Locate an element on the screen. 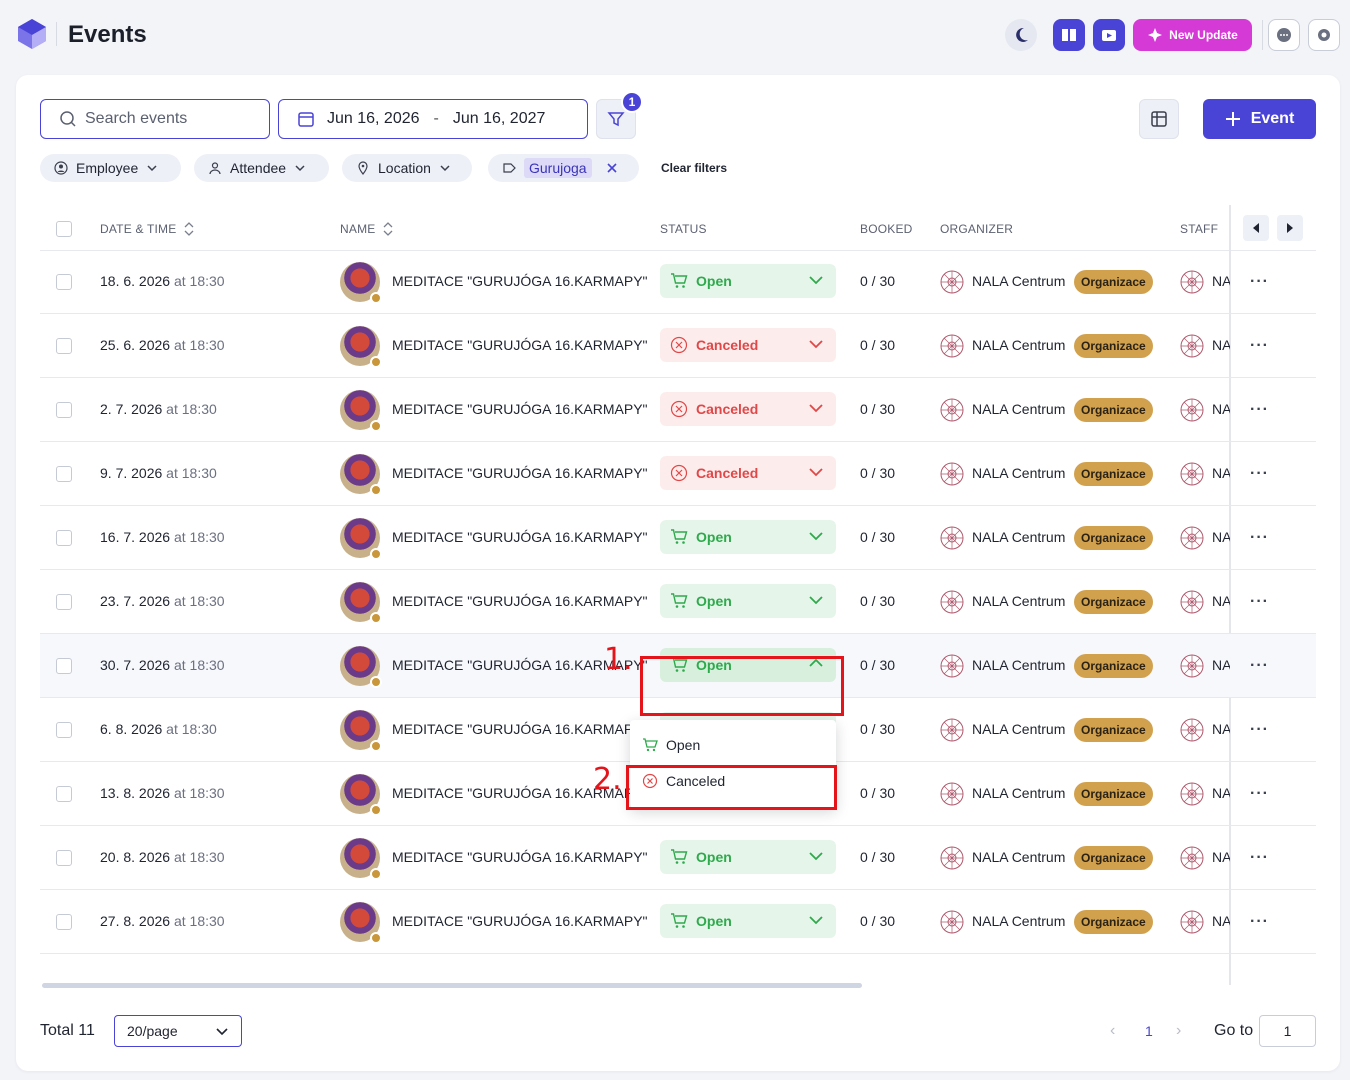  caret-right-icon is located at coordinates (1290, 228).